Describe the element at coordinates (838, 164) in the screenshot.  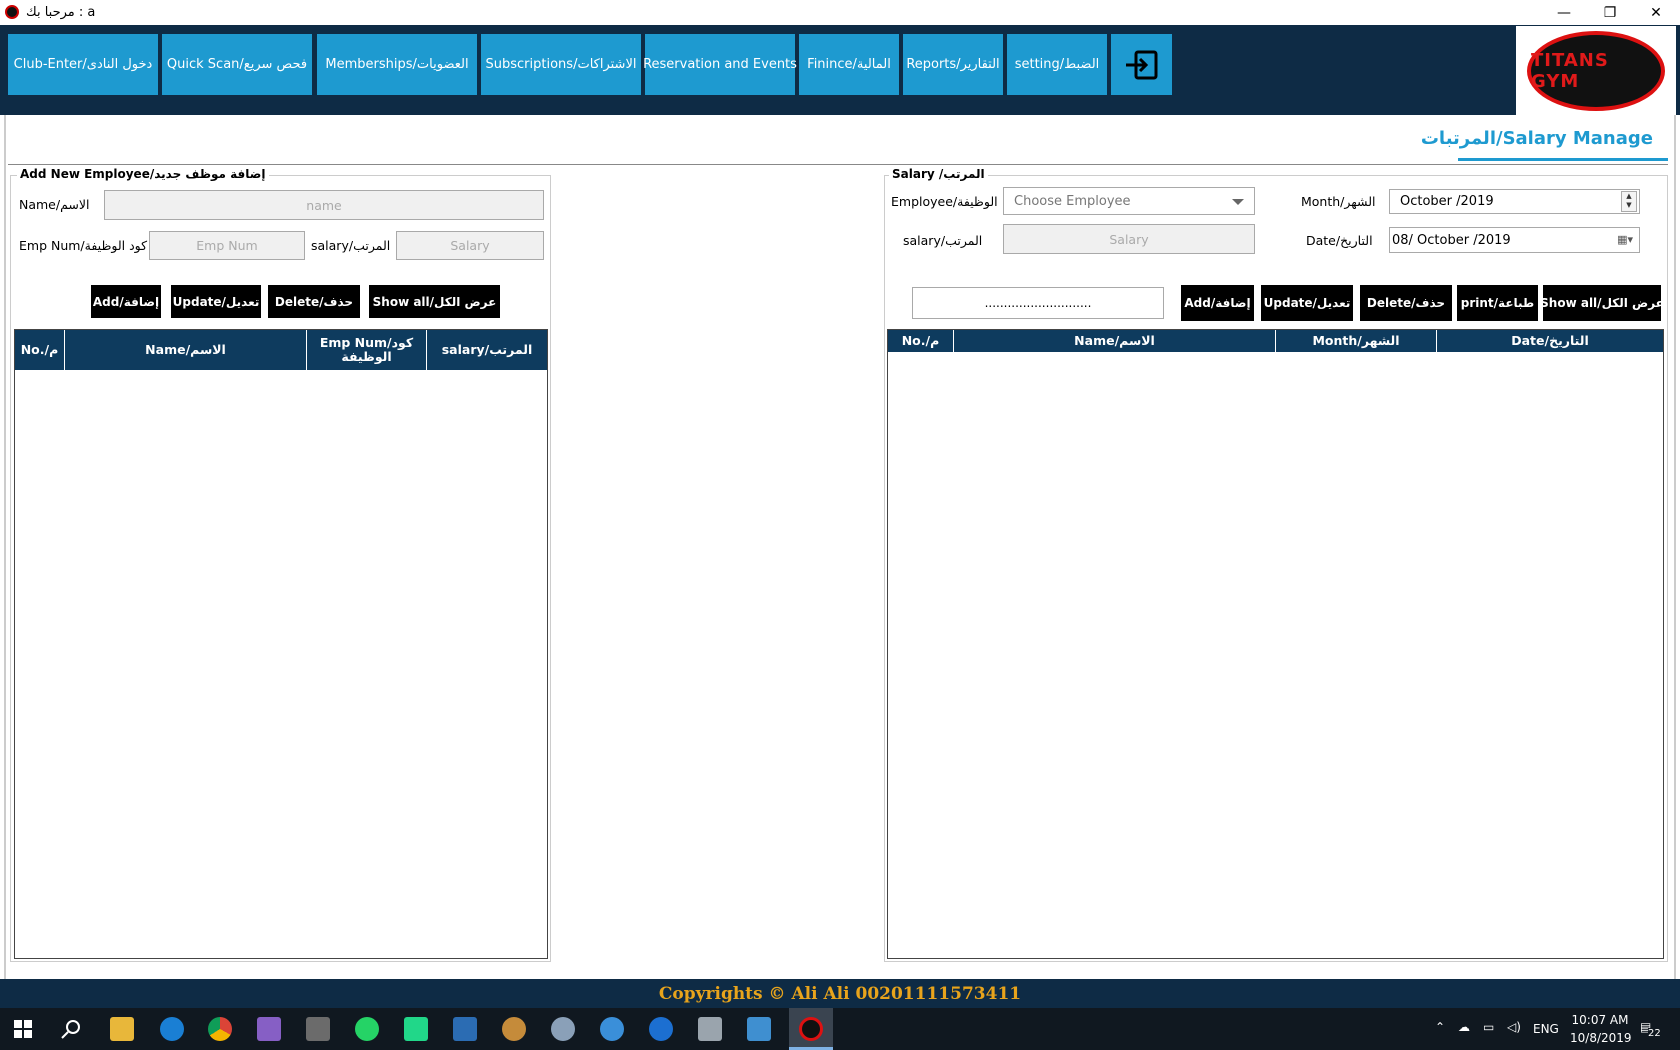
I see `divider` at that location.